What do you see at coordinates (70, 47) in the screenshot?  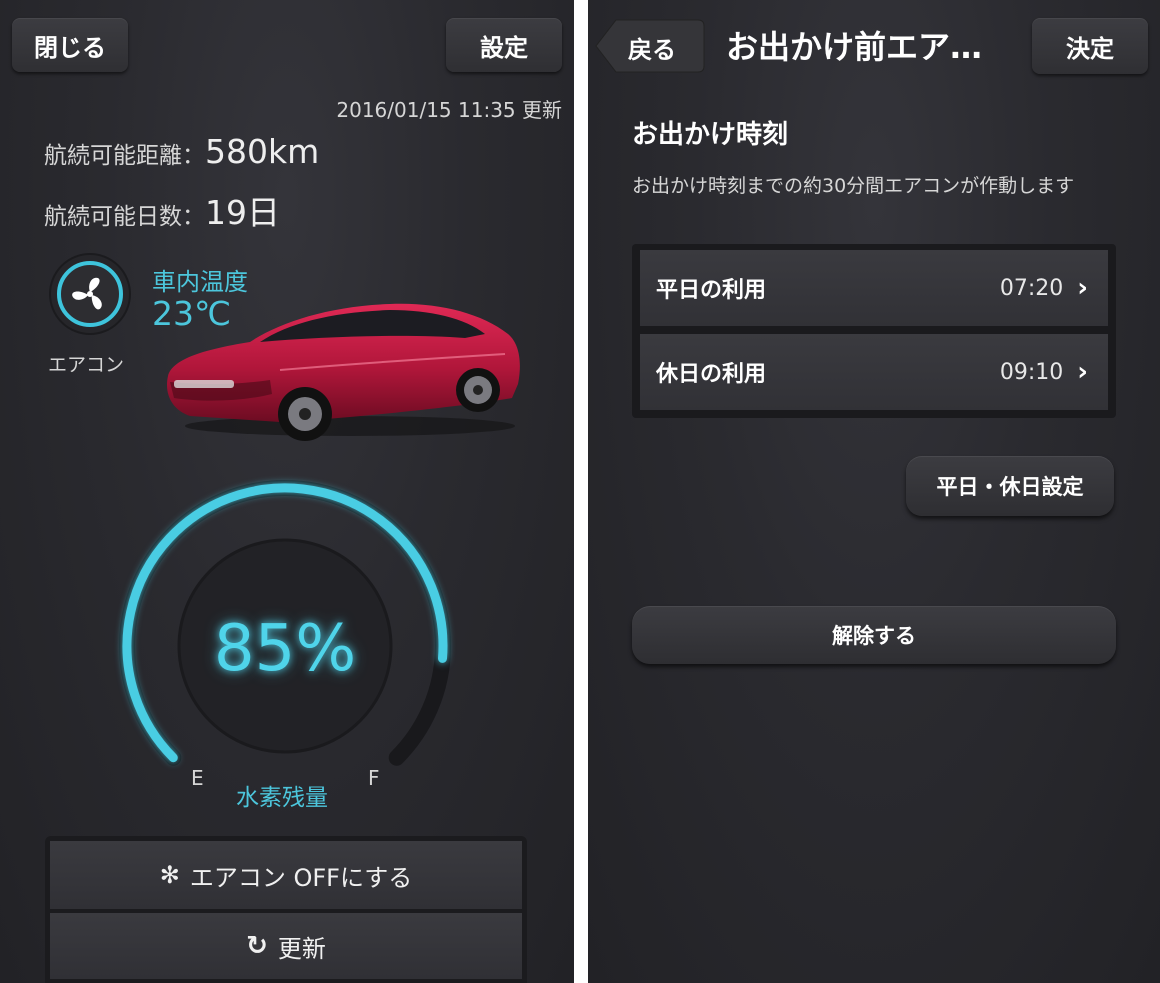 I see `close-button-label: 閉じる` at bounding box center [70, 47].